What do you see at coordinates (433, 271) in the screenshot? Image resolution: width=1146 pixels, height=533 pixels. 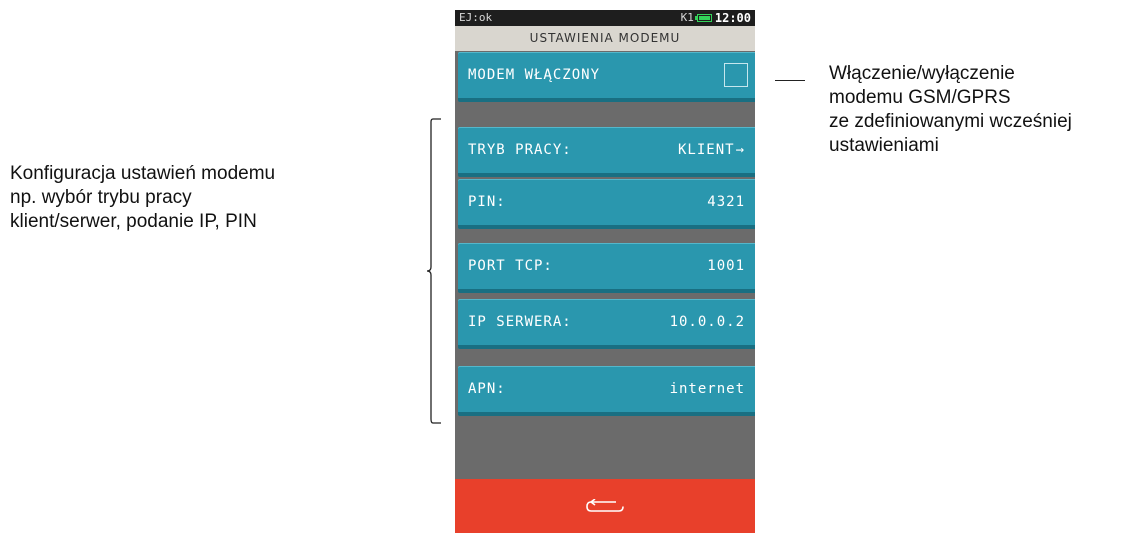 I see `curly-bracket` at bounding box center [433, 271].